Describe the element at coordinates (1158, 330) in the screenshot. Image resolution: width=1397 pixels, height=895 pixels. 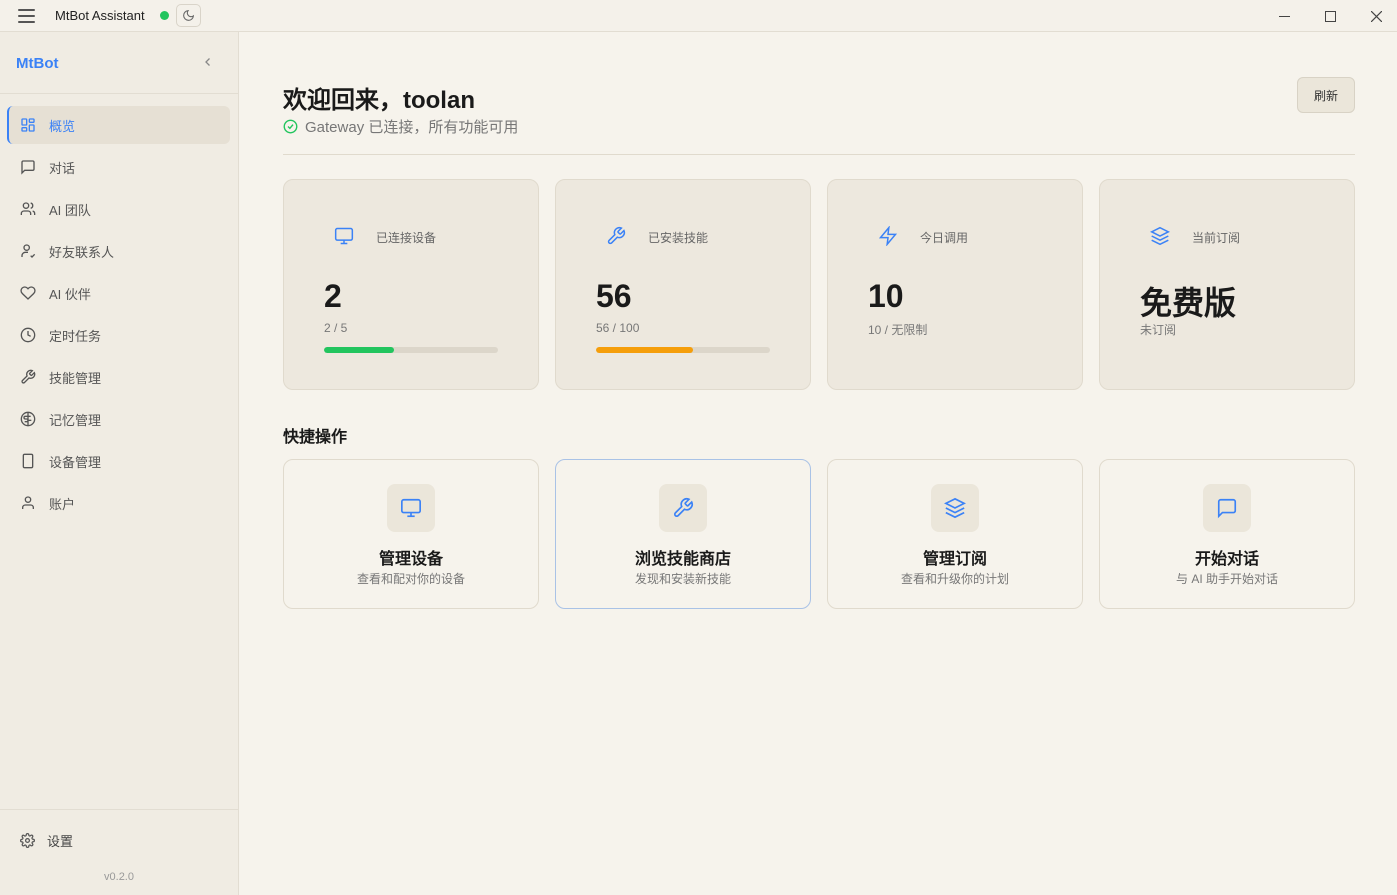
I see `stat-sub: 未订阅` at that location.